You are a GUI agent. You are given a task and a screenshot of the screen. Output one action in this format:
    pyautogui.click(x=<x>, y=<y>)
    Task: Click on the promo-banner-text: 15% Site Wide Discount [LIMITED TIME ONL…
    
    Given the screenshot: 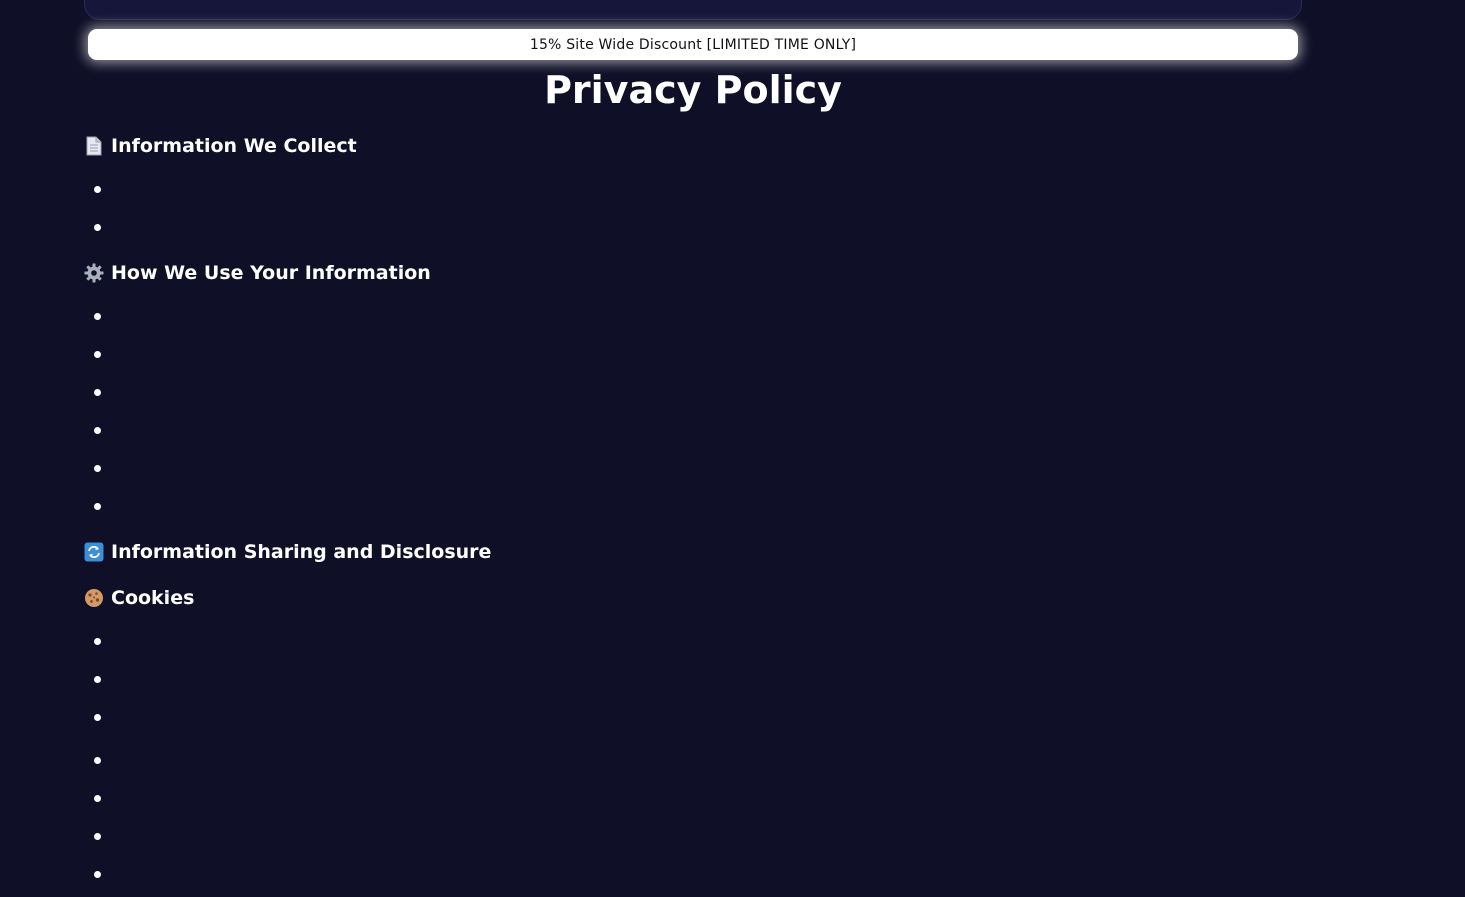 What is the action you would take?
    pyautogui.click(x=693, y=44)
    